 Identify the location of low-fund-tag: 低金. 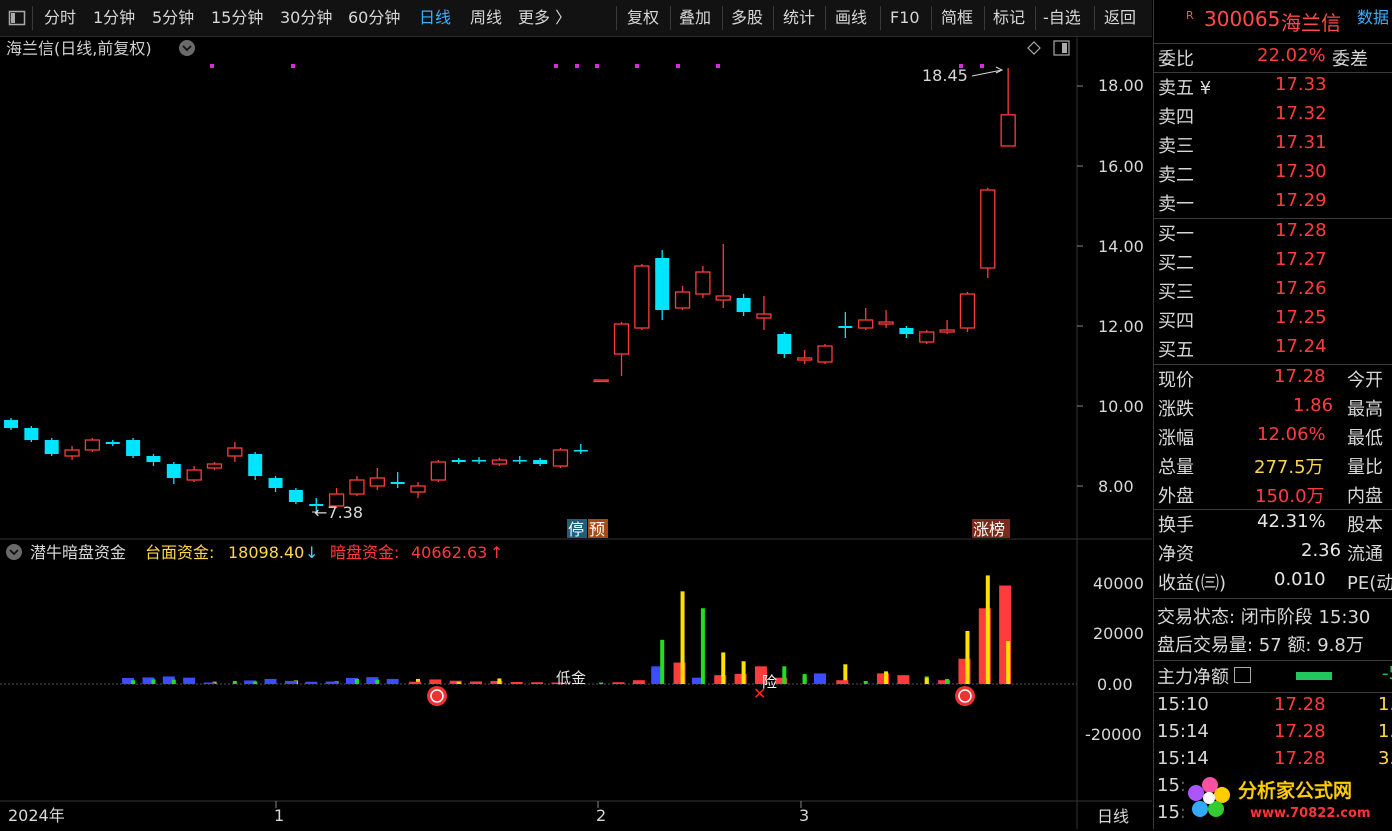
(571, 678).